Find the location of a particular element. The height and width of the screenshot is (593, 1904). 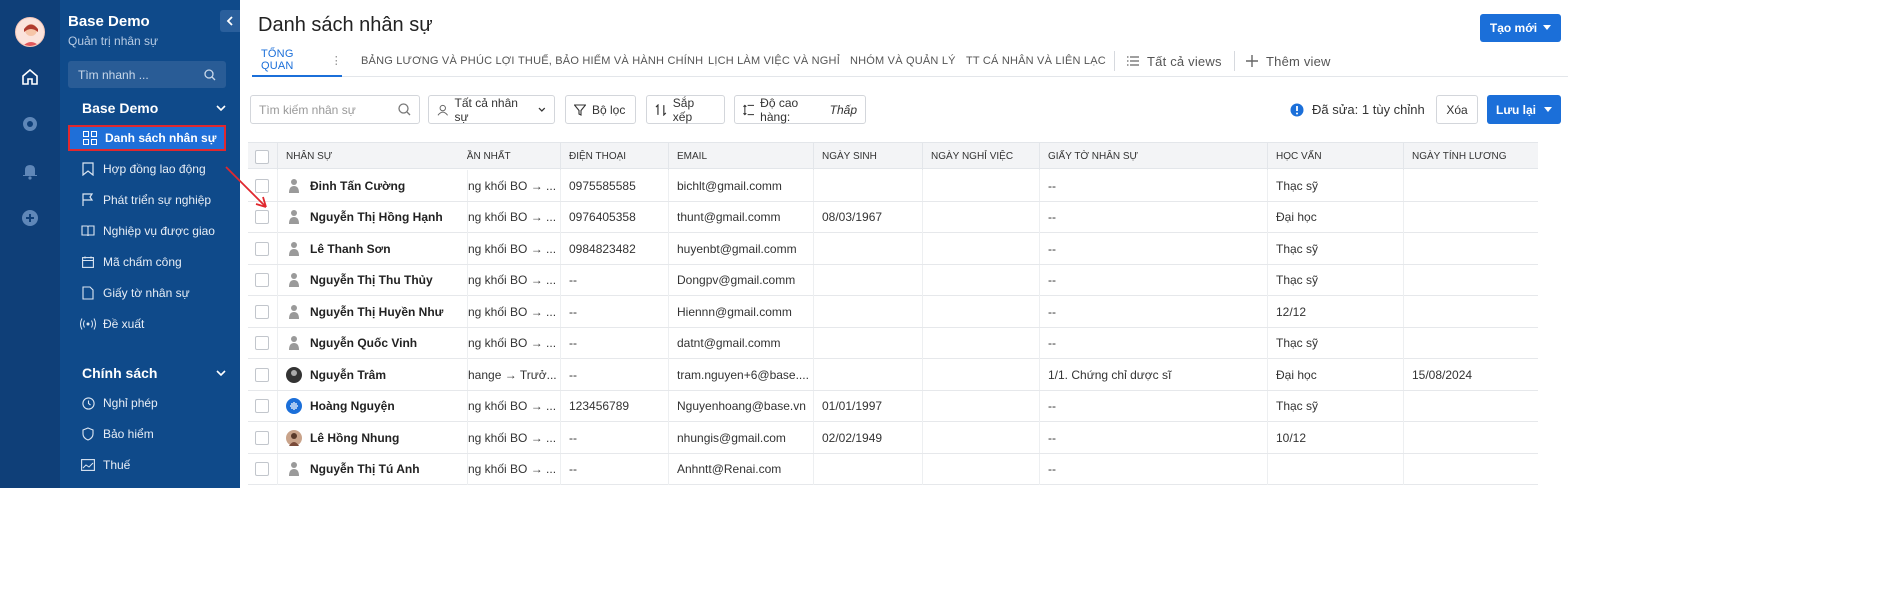

cell-phone: -- is located at coordinates (614, 374).